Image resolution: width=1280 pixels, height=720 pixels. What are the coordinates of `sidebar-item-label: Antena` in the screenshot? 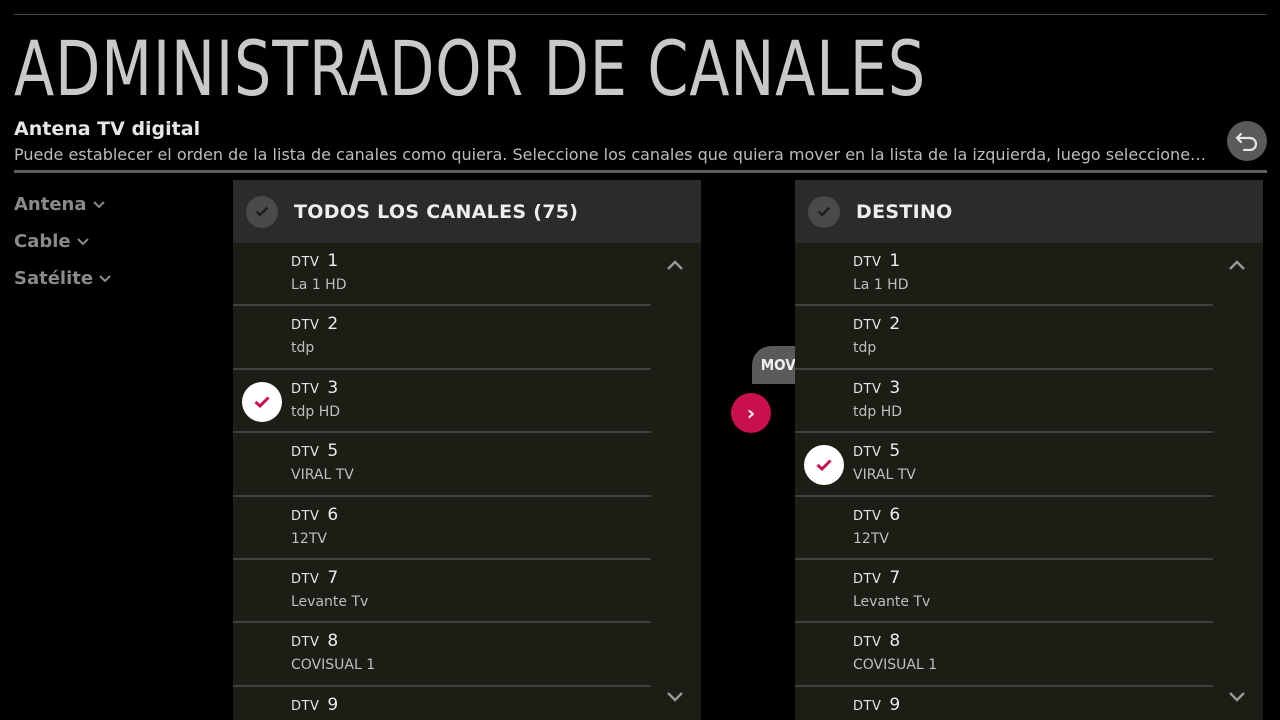 It's located at (50, 204).